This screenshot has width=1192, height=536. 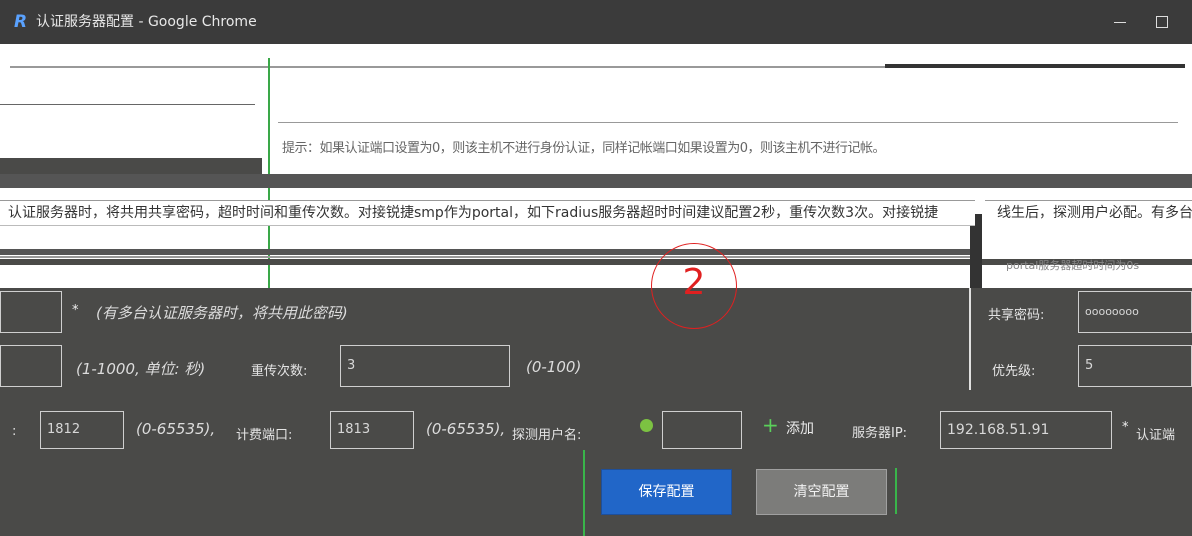 What do you see at coordinates (880, 433) in the screenshot?
I see `server-ip-label: 服务器IP:` at bounding box center [880, 433].